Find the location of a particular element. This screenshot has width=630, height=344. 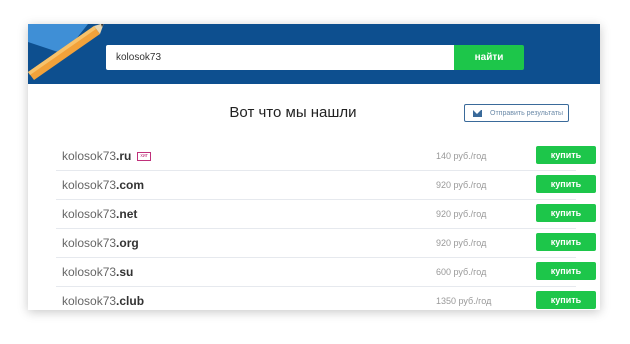

result-row: kolosok73 .com 920 руб./год купить is located at coordinates (326, 185).